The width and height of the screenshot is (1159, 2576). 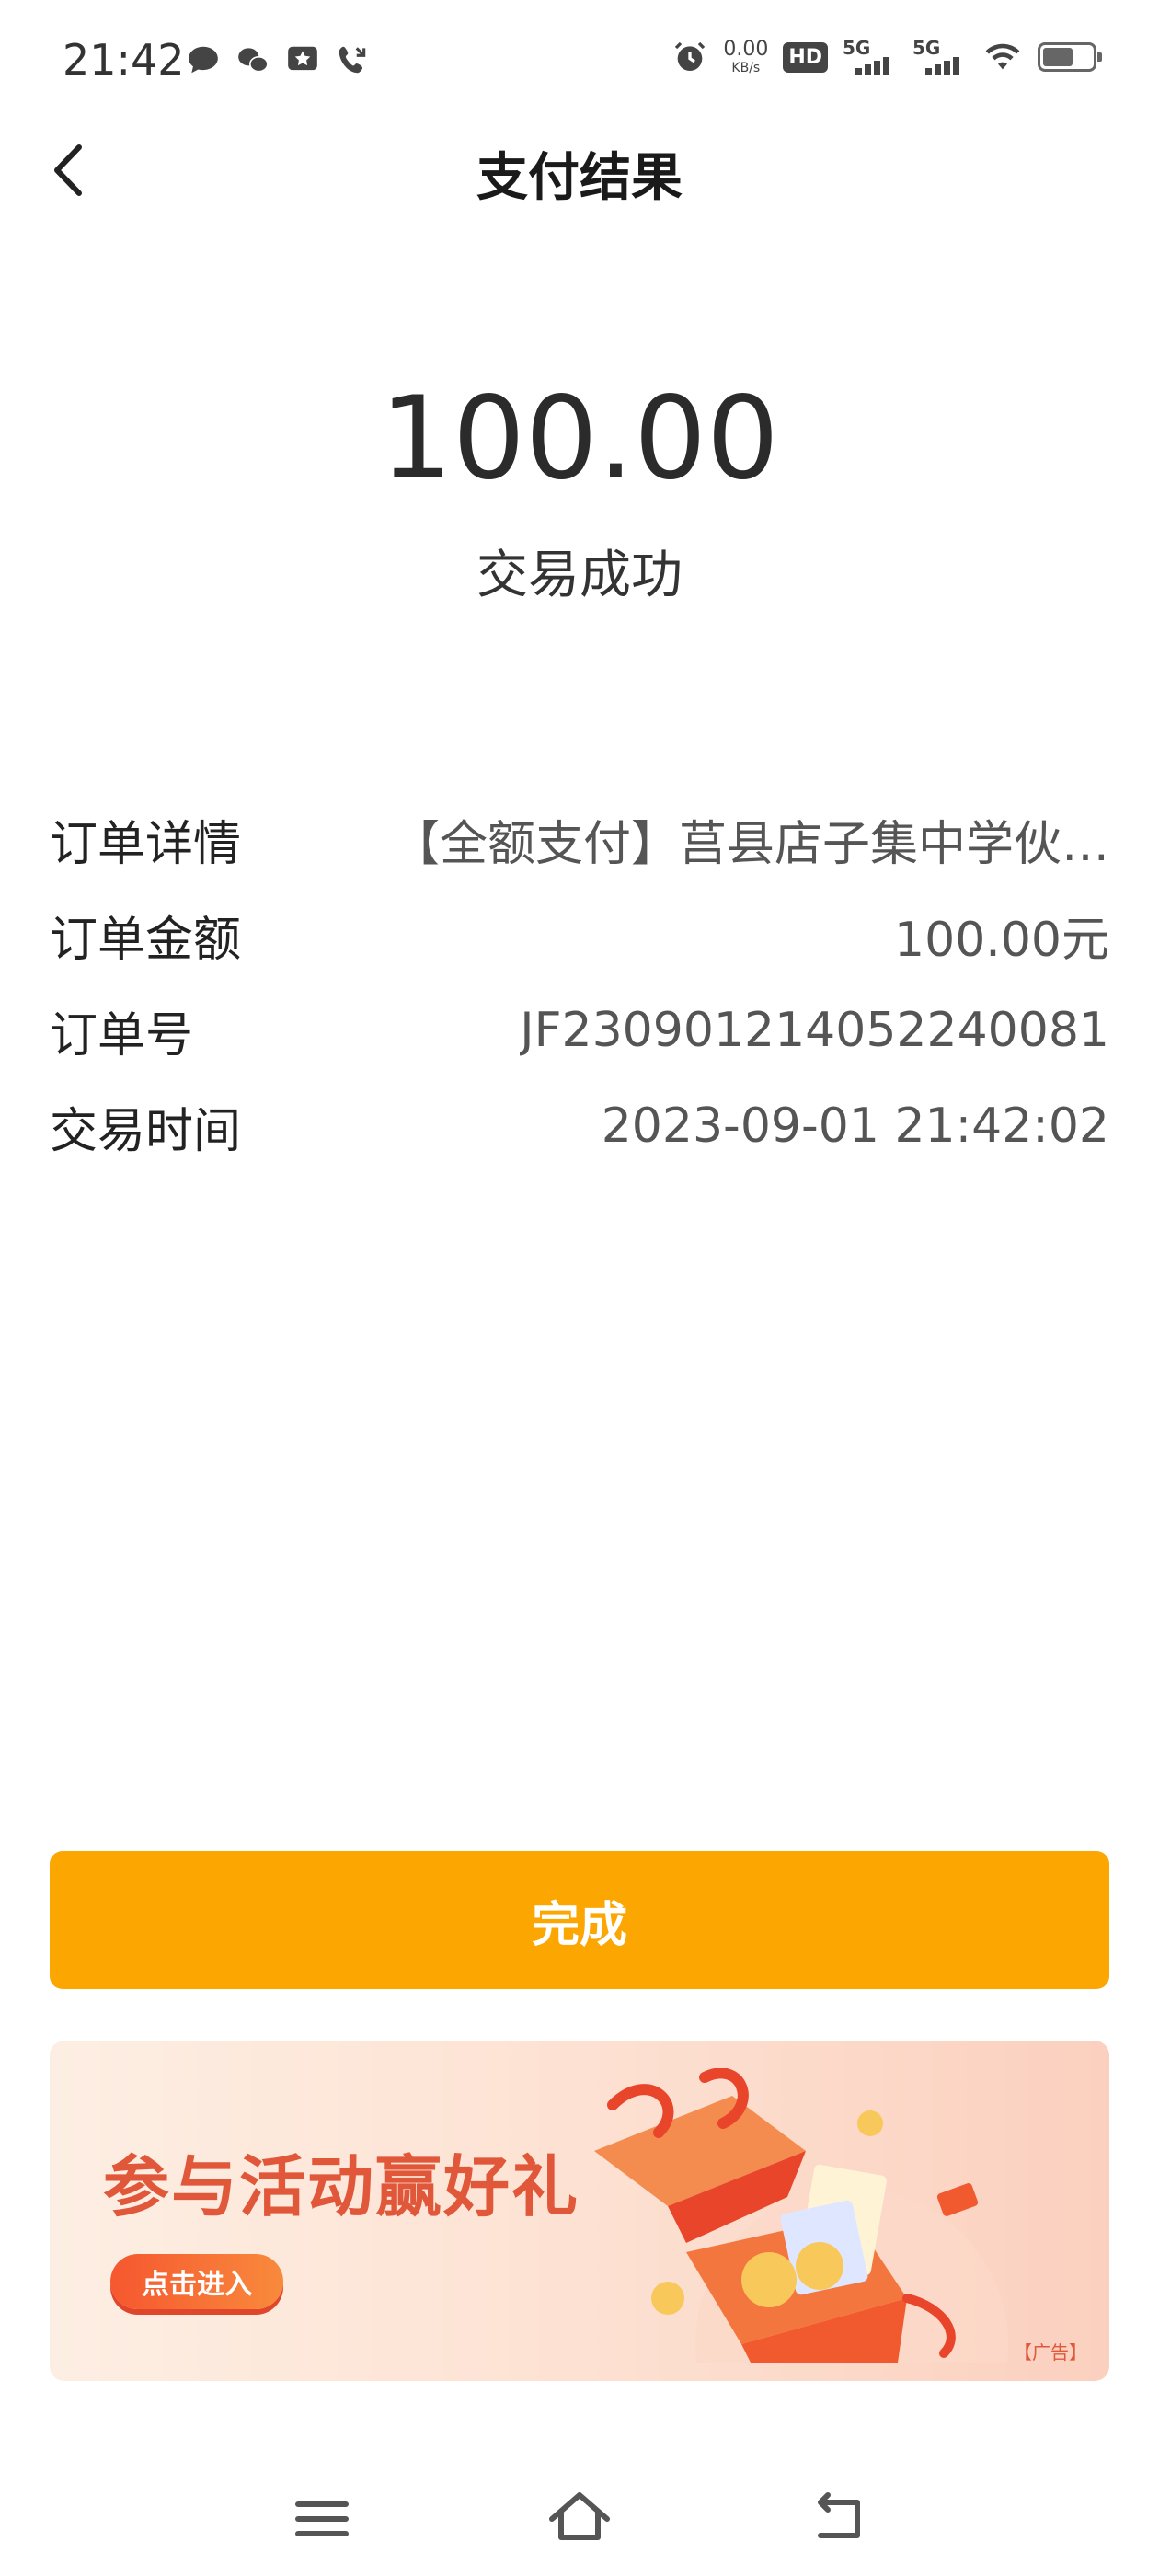 I want to click on detail-row-order-amount: 订单金额 100.00元, so click(x=579, y=935).